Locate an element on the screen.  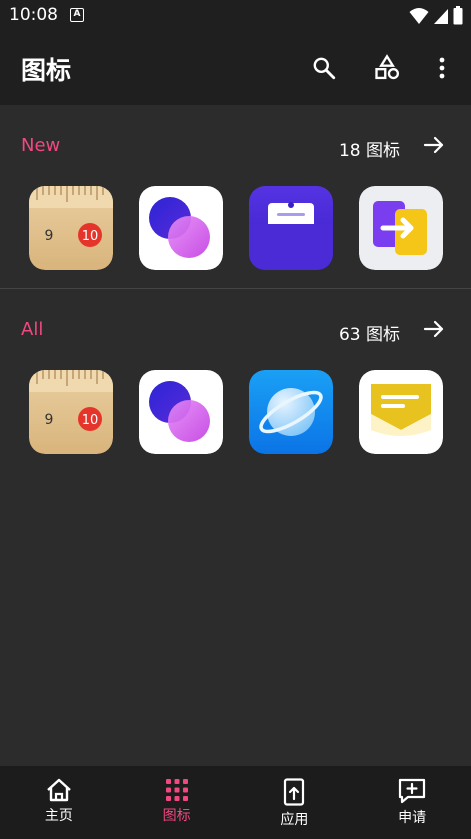
phone-upload-icon is located at coordinates (294, 792).